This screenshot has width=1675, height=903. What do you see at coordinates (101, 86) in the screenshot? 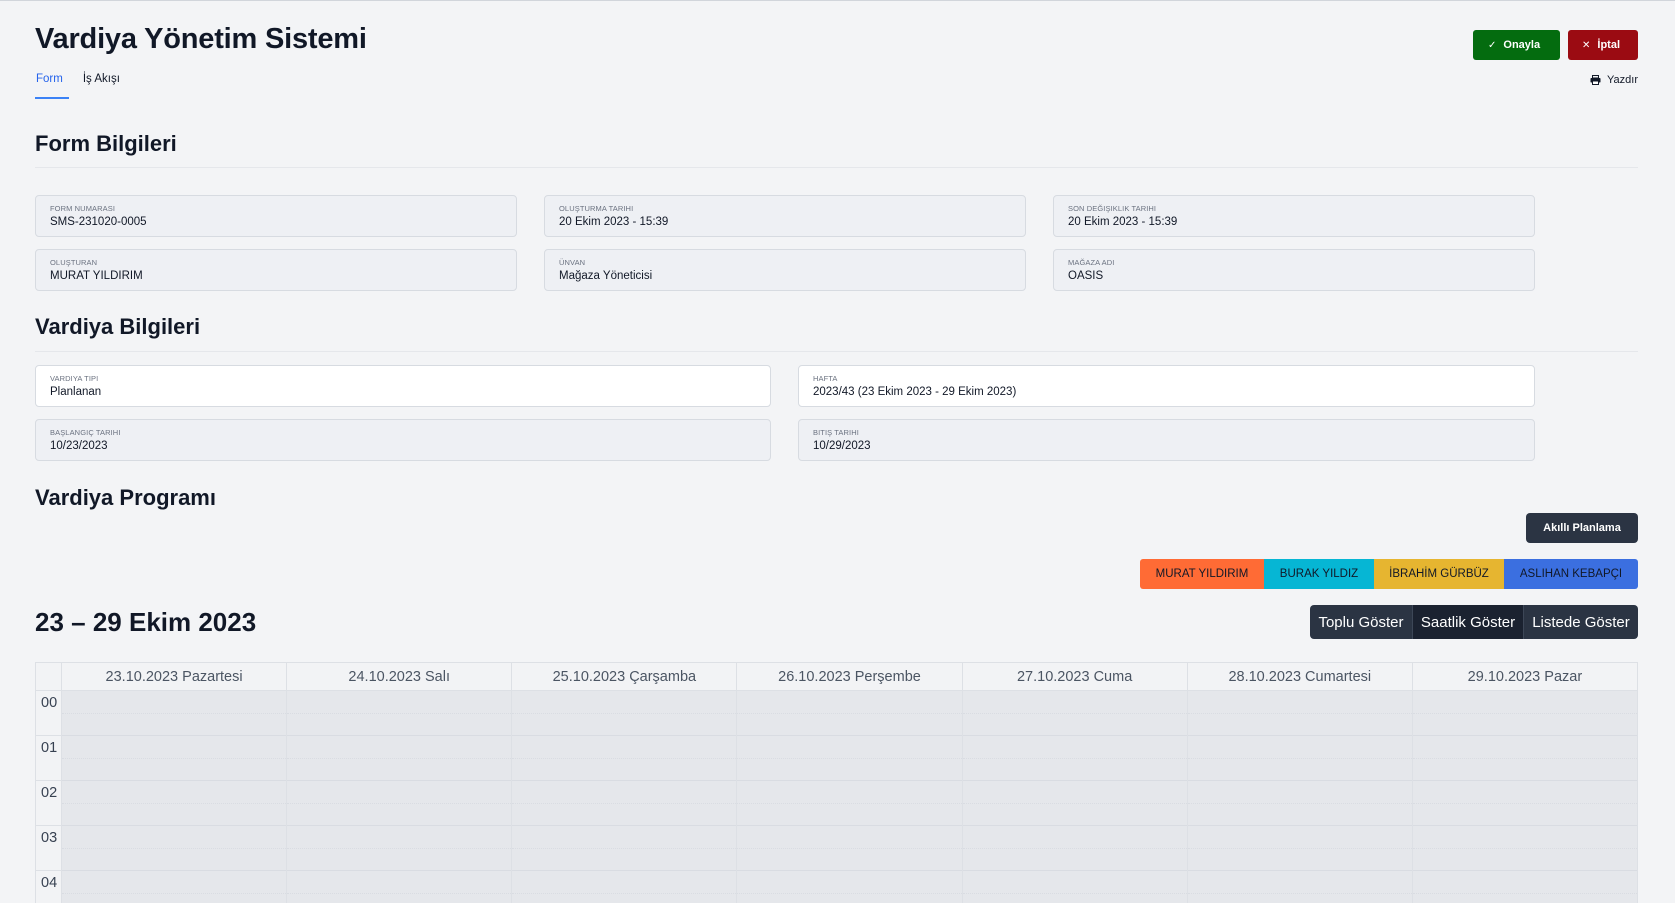
I see `tab-workflow: İş Akışı` at bounding box center [101, 86].